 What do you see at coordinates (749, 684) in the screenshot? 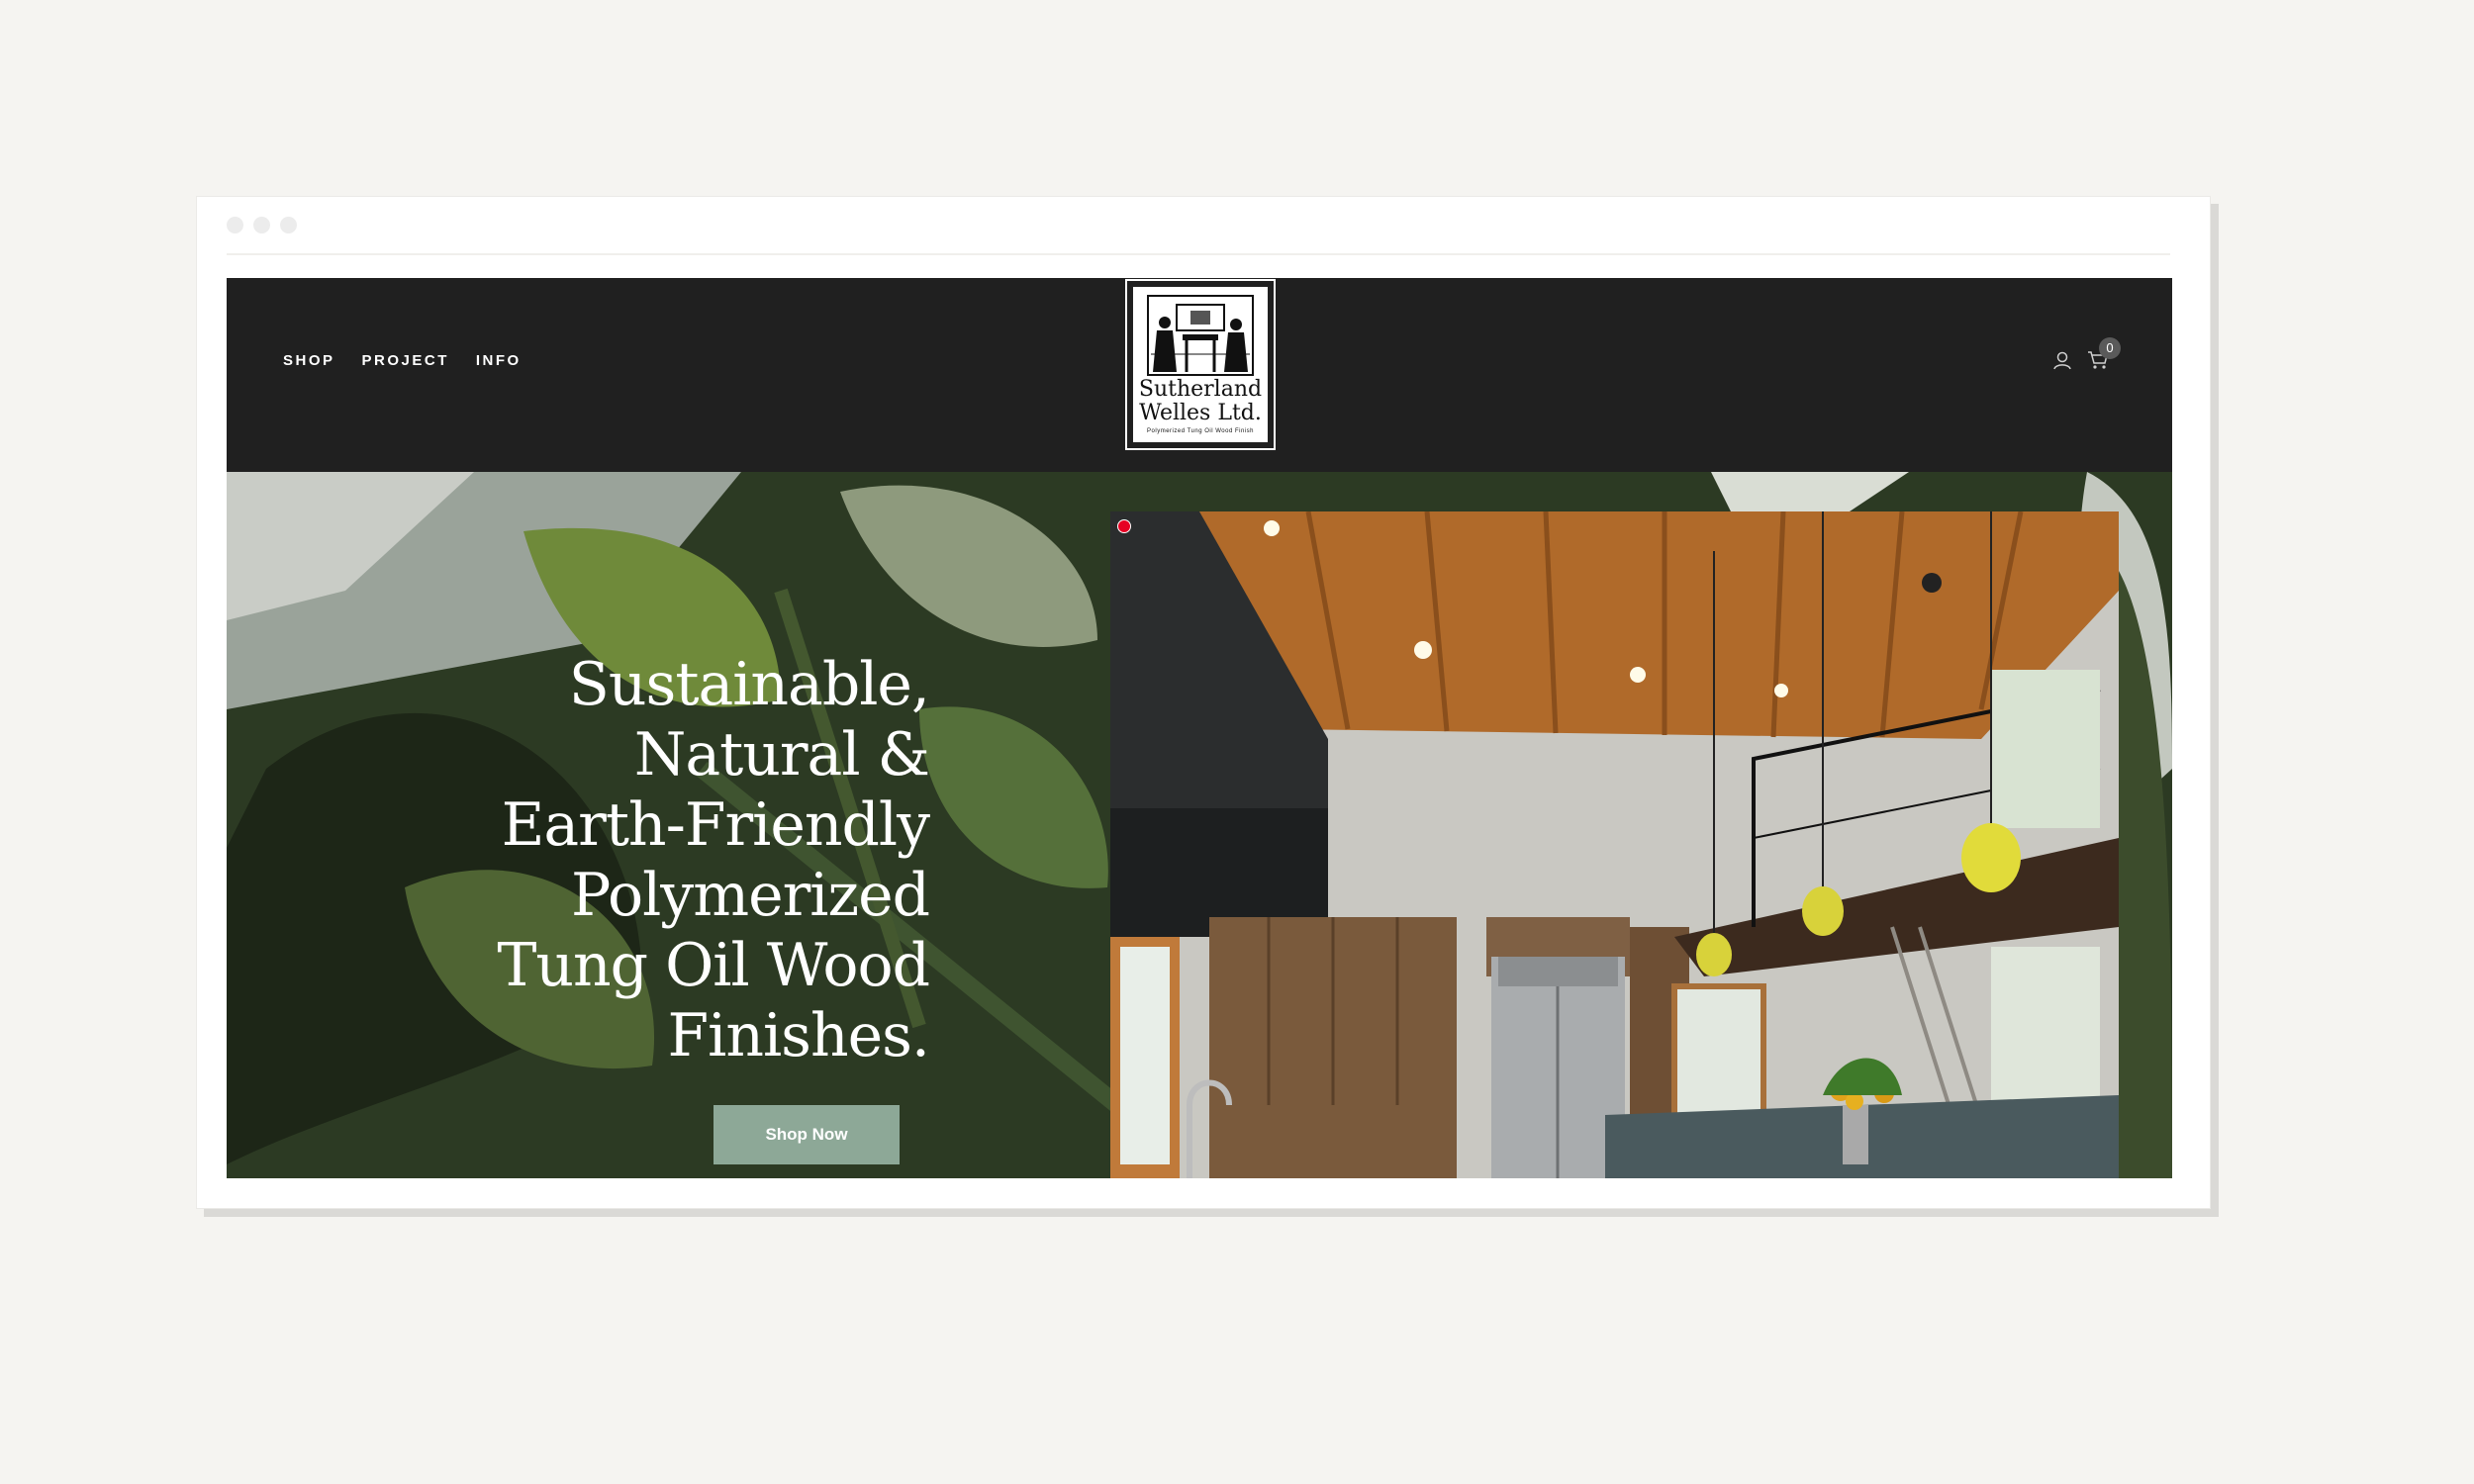
I see `hero-headline-line: Sustainable,` at bounding box center [749, 684].